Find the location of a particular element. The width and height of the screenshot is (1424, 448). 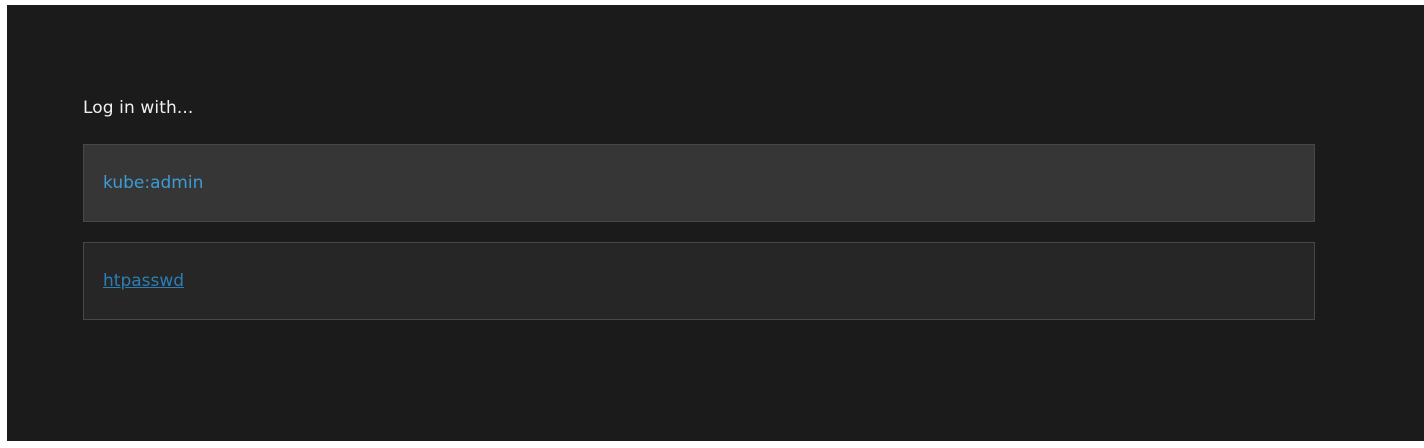

provider-link-kube-admin: kube:admin is located at coordinates (153, 183).